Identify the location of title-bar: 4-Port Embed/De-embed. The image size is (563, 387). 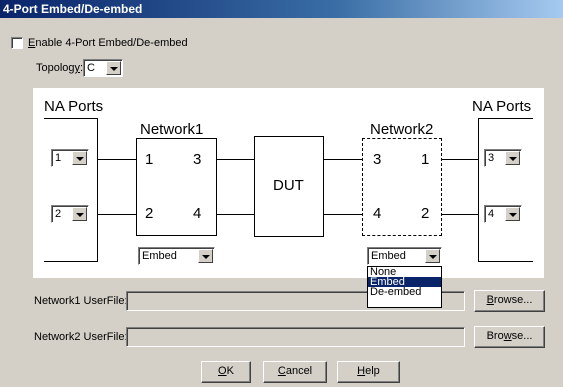
(281, 9).